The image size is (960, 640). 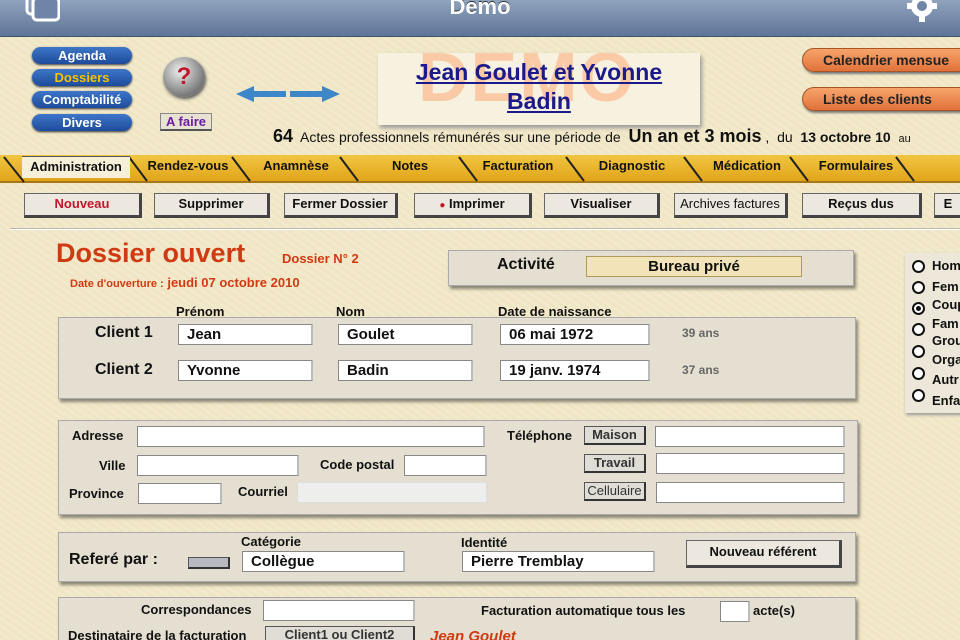 What do you see at coordinates (918, 329) in the screenshot?
I see `type-radio-fam` at bounding box center [918, 329].